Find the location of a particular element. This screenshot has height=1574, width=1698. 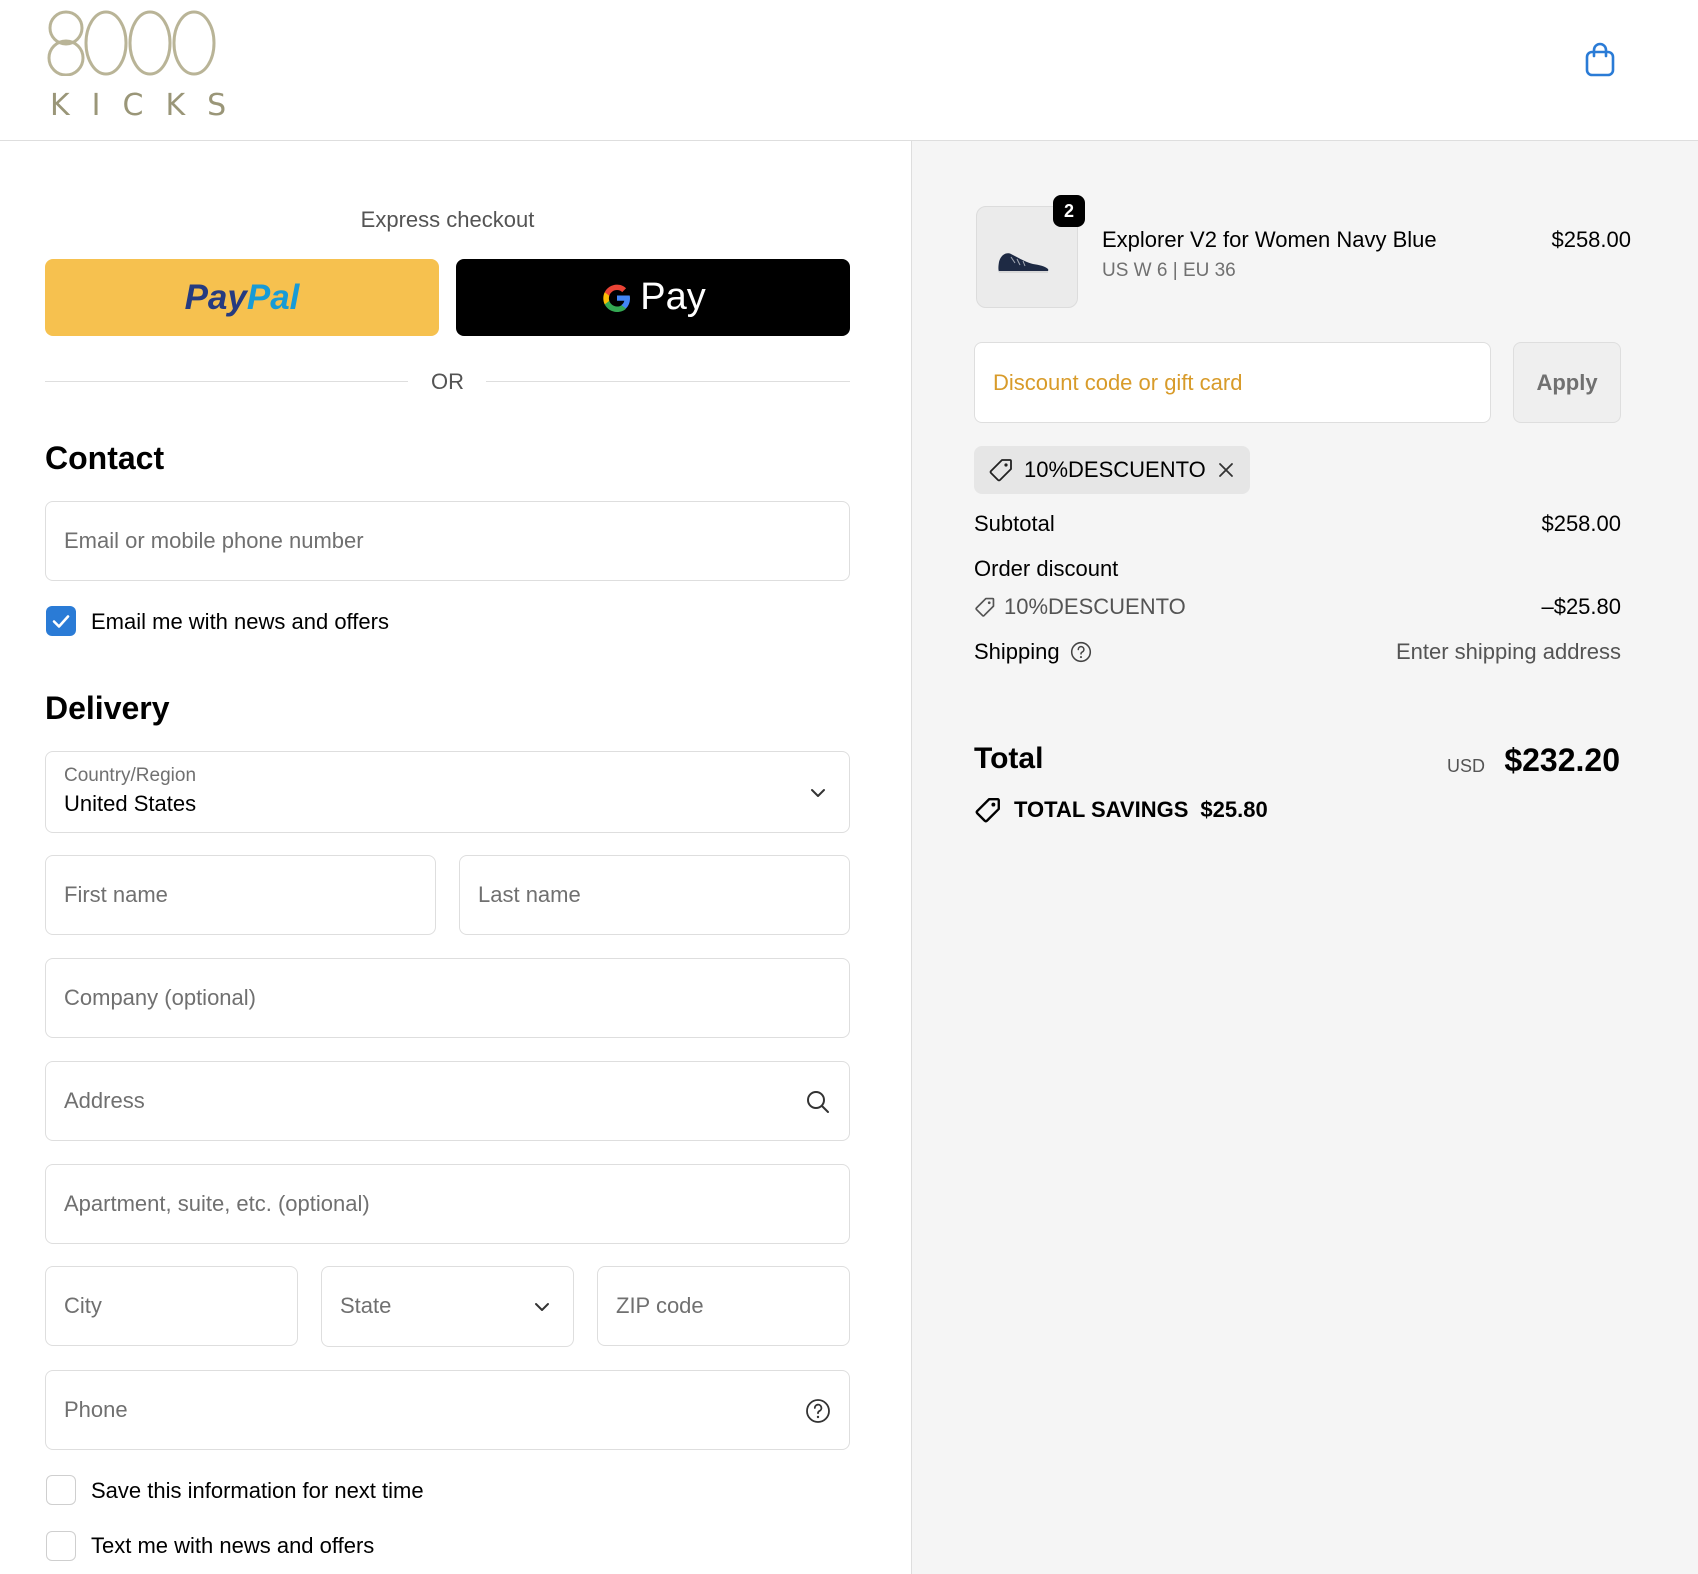

zip-field: ZIP code is located at coordinates (723, 1306).